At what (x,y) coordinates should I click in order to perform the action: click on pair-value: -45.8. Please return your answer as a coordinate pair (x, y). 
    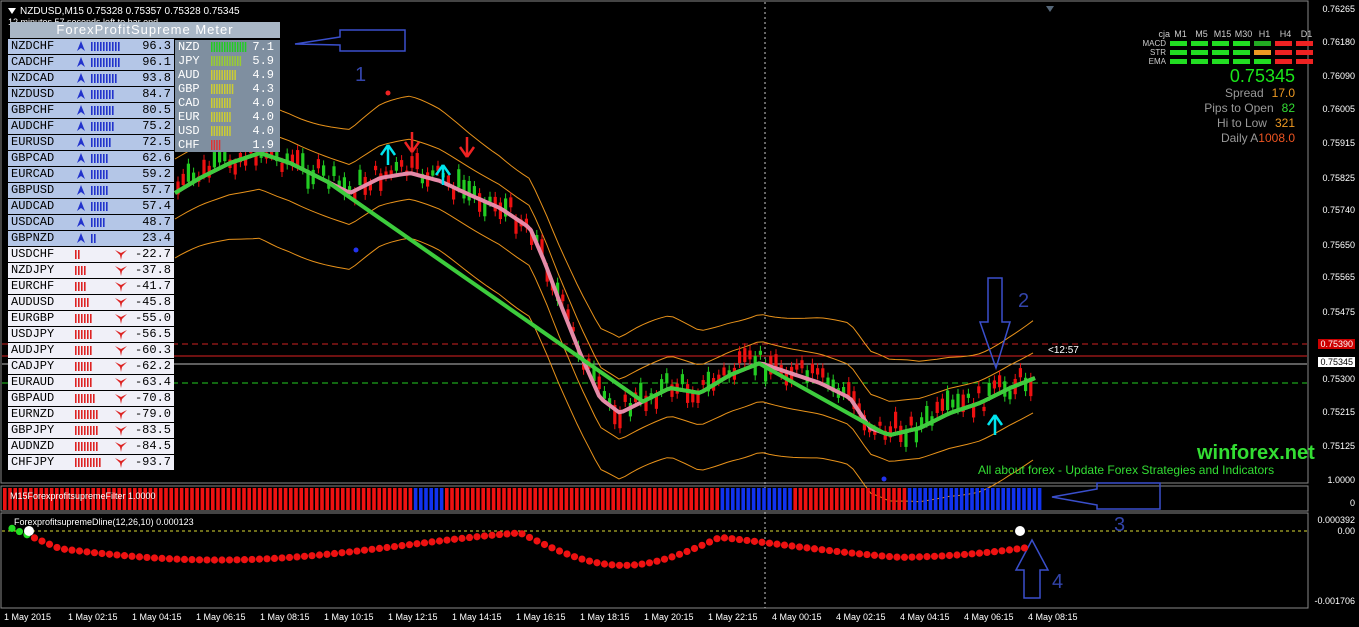
    Looking at the image, I should click on (152, 302).